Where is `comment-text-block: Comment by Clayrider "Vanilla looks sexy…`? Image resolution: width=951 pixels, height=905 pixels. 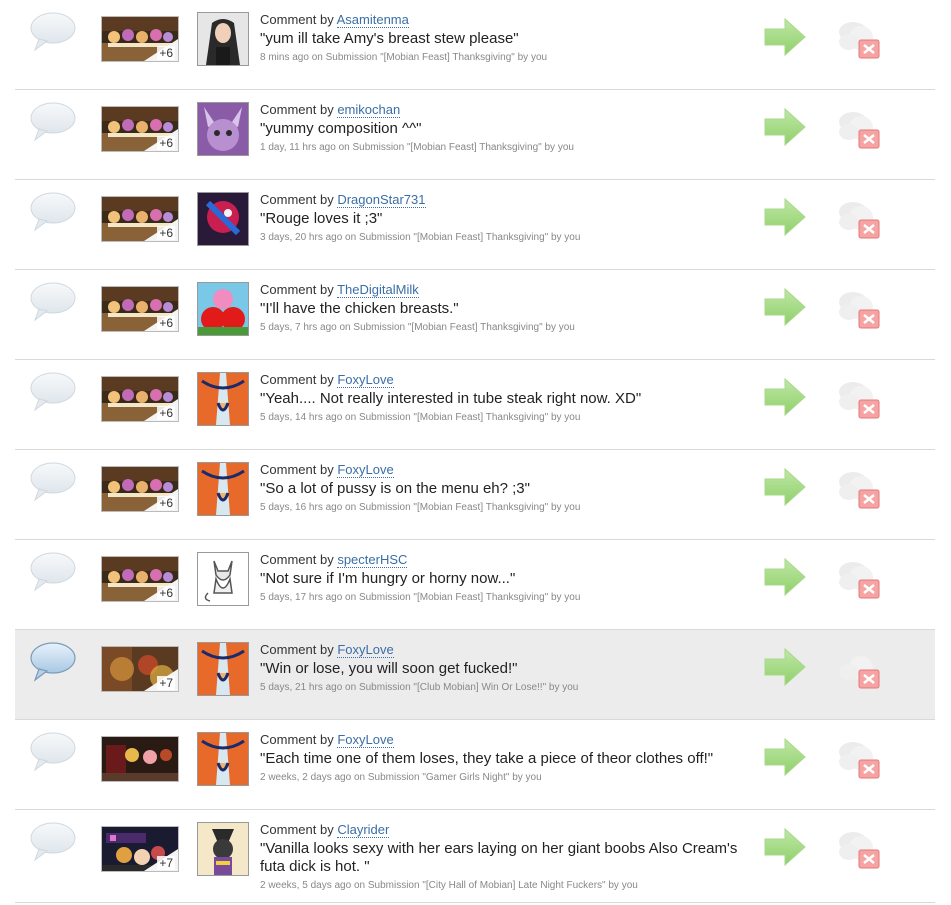 comment-text-block: Comment by Clayrider "Vanilla looks sexy… is located at coordinates (510, 857).